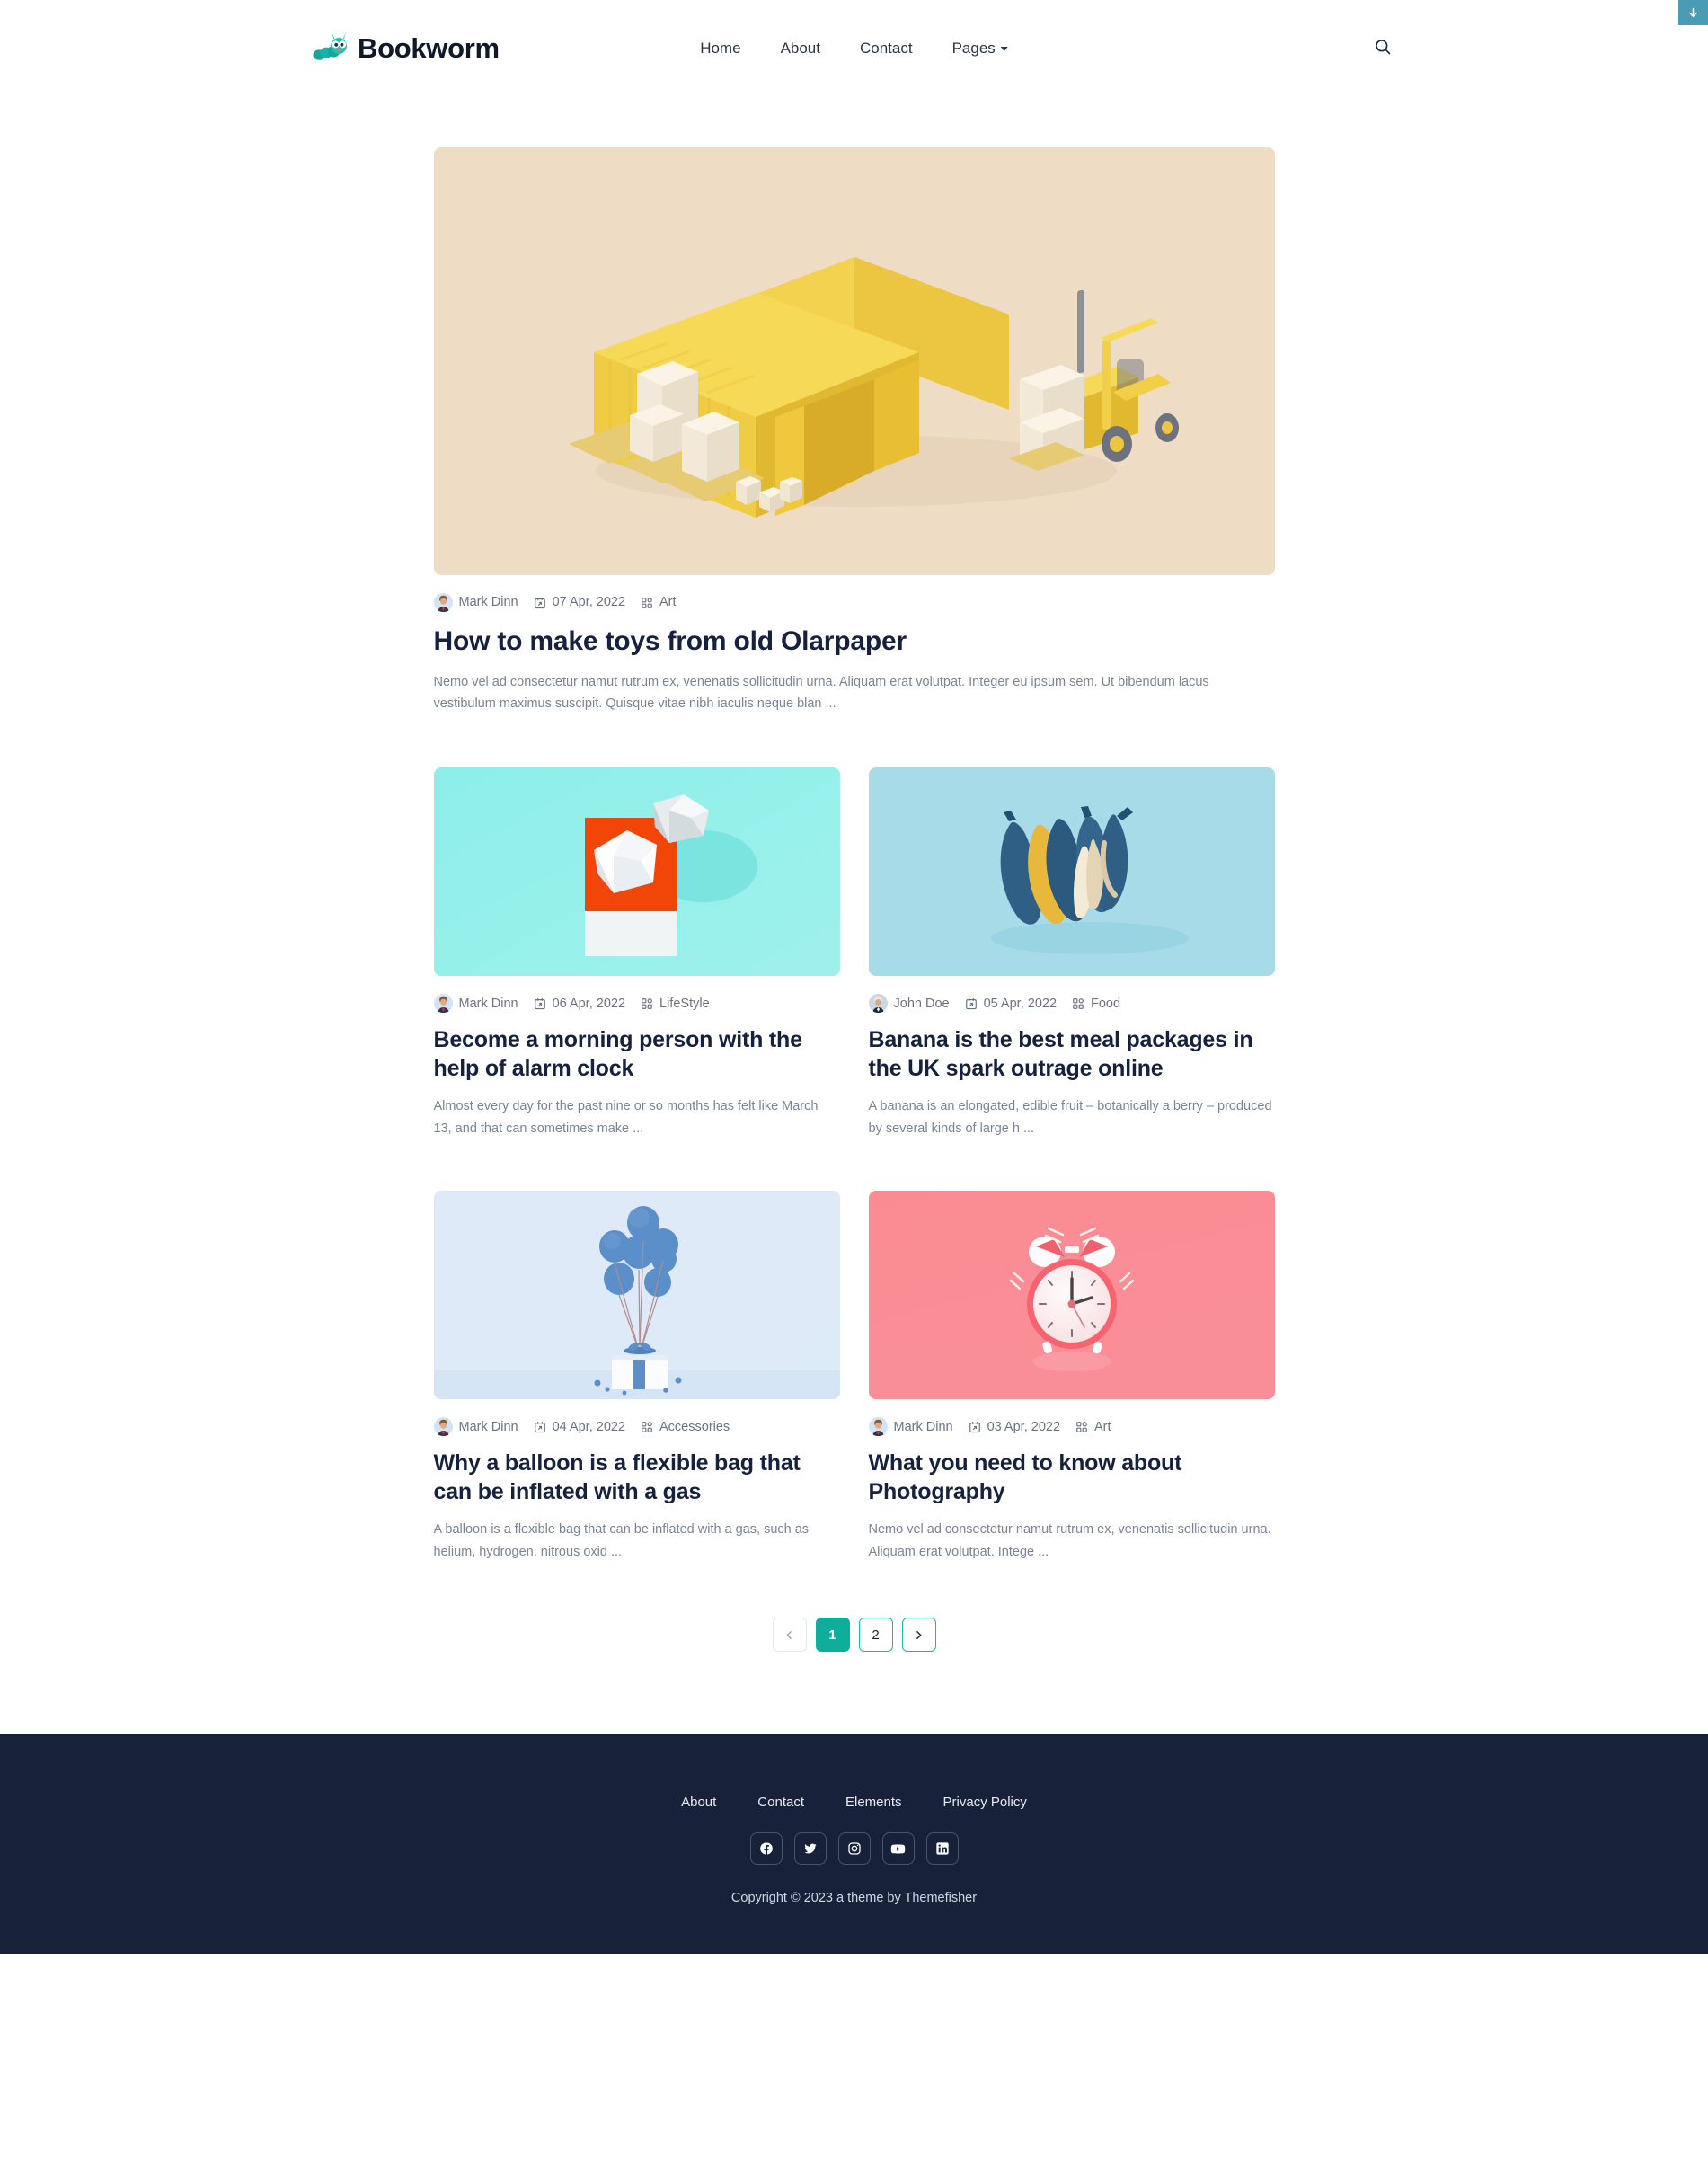 The image size is (1708, 2181). What do you see at coordinates (942, 1849) in the screenshot?
I see `social-link-linkedin` at bounding box center [942, 1849].